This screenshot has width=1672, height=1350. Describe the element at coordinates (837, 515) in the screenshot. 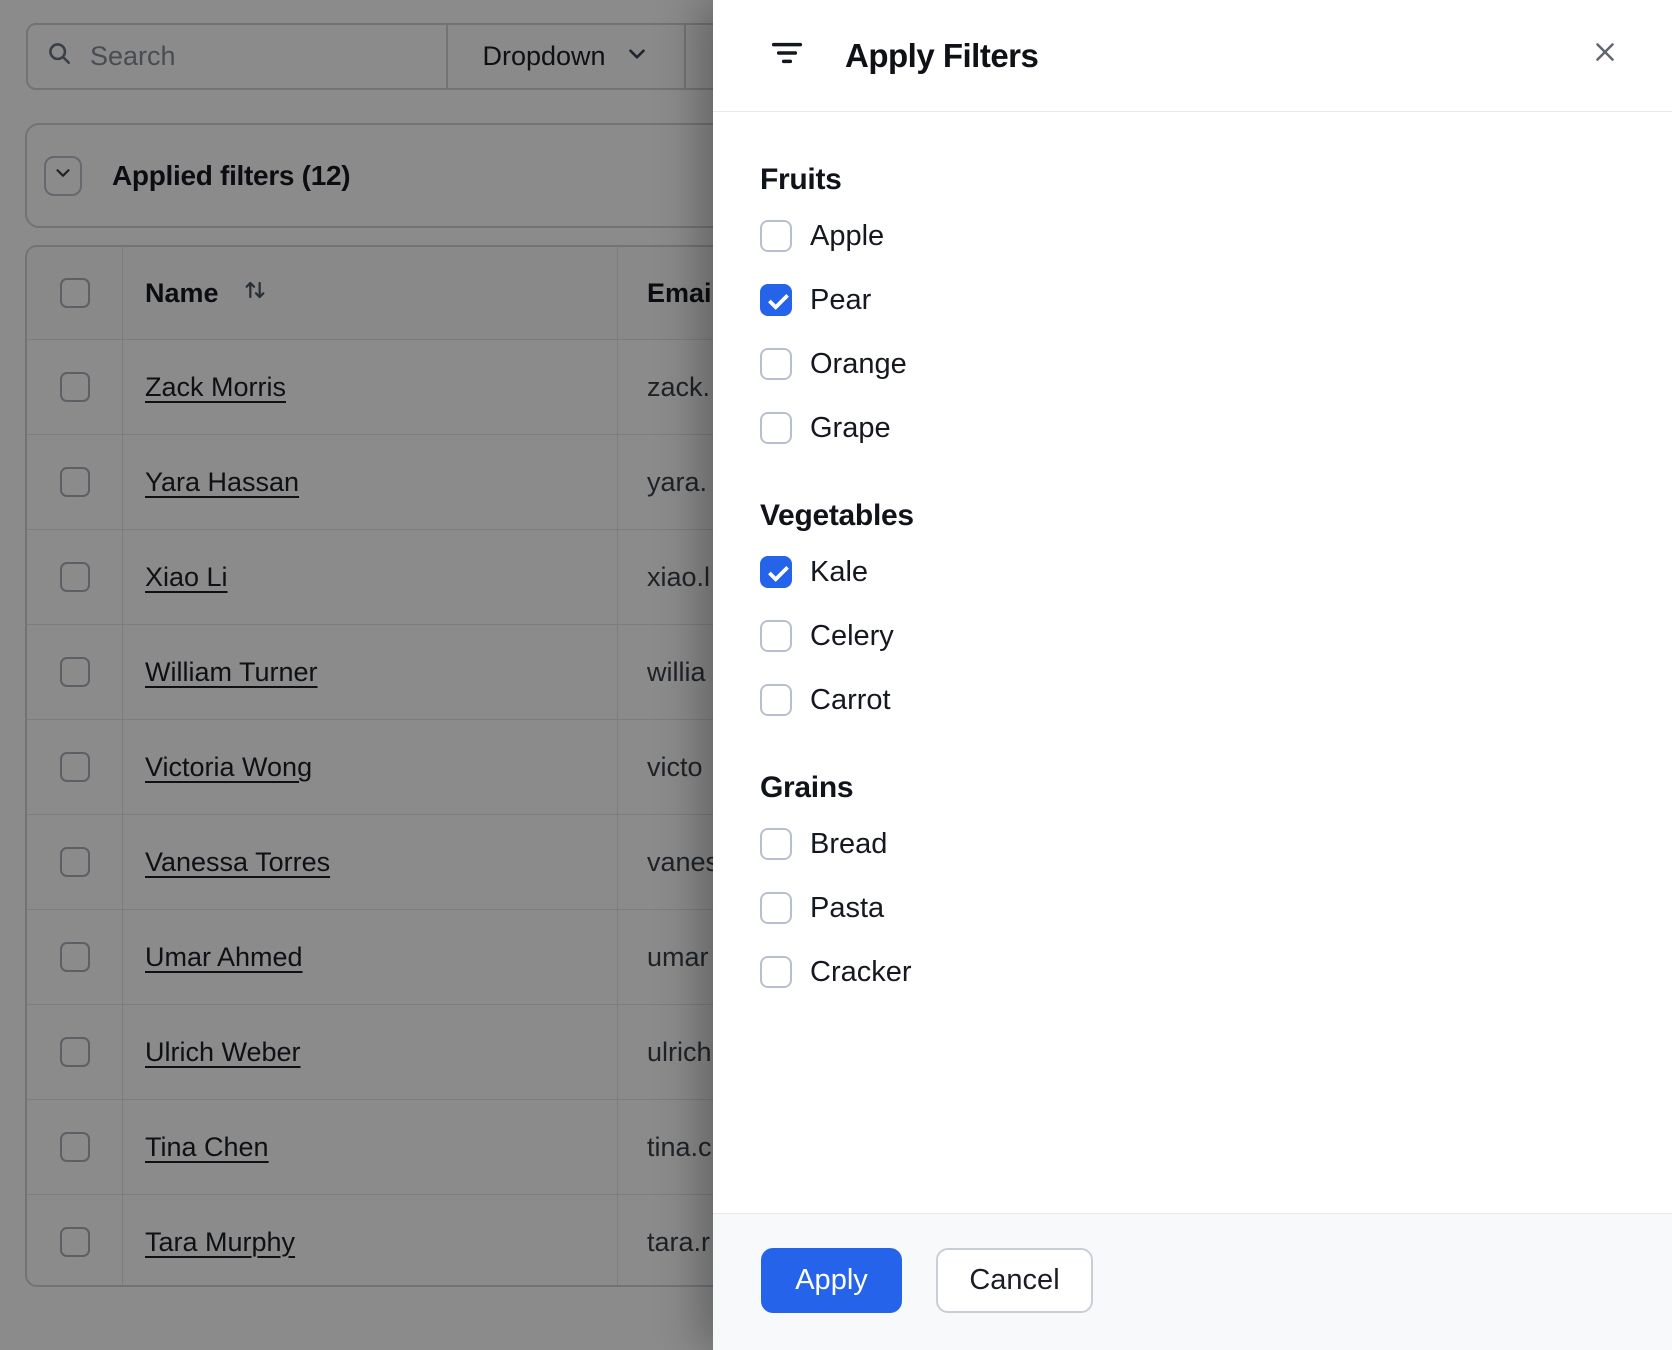

I see `section-heading: Vegetables` at that location.